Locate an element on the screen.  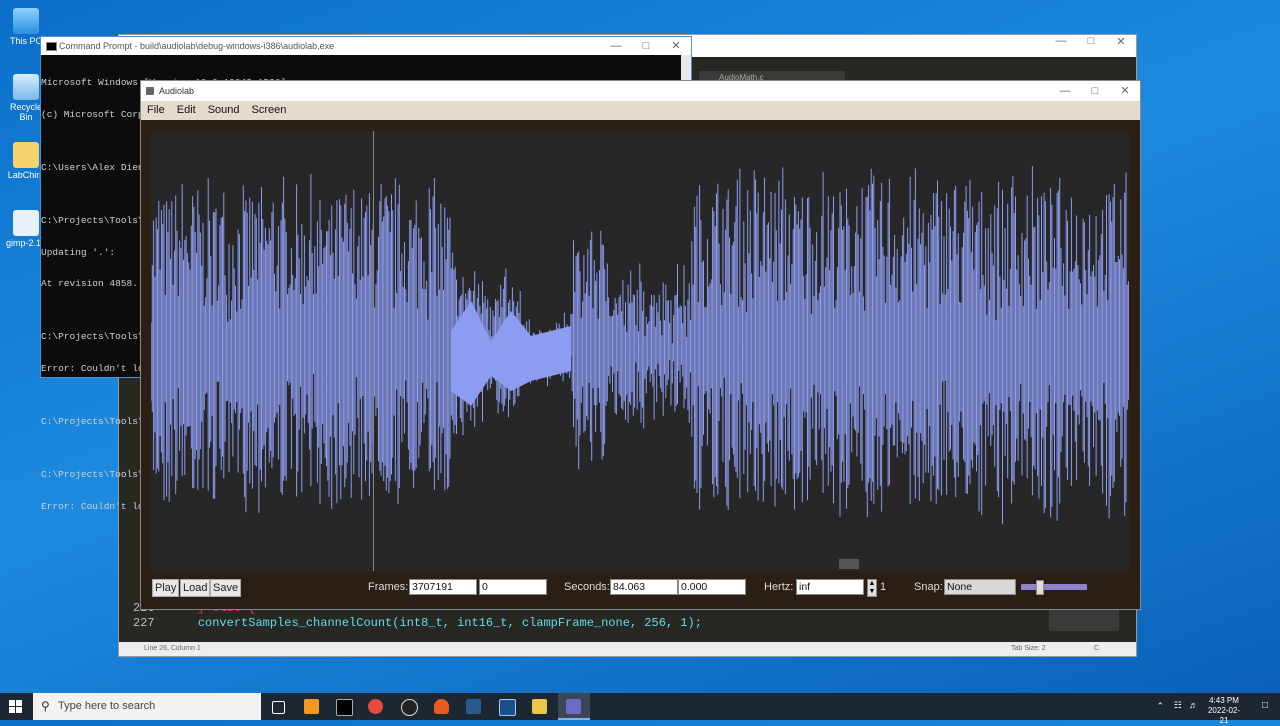
taskbar-search-box: ⚲ Type here to search is located at coordinates (147, 706).